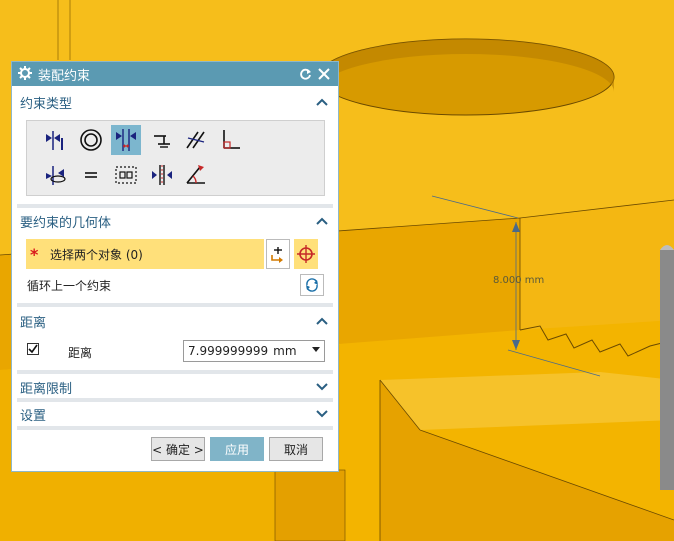 The image size is (674, 541). What do you see at coordinates (33, 323) in the screenshot?
I see `section-title: 距离` at bounding box center [33, 323].